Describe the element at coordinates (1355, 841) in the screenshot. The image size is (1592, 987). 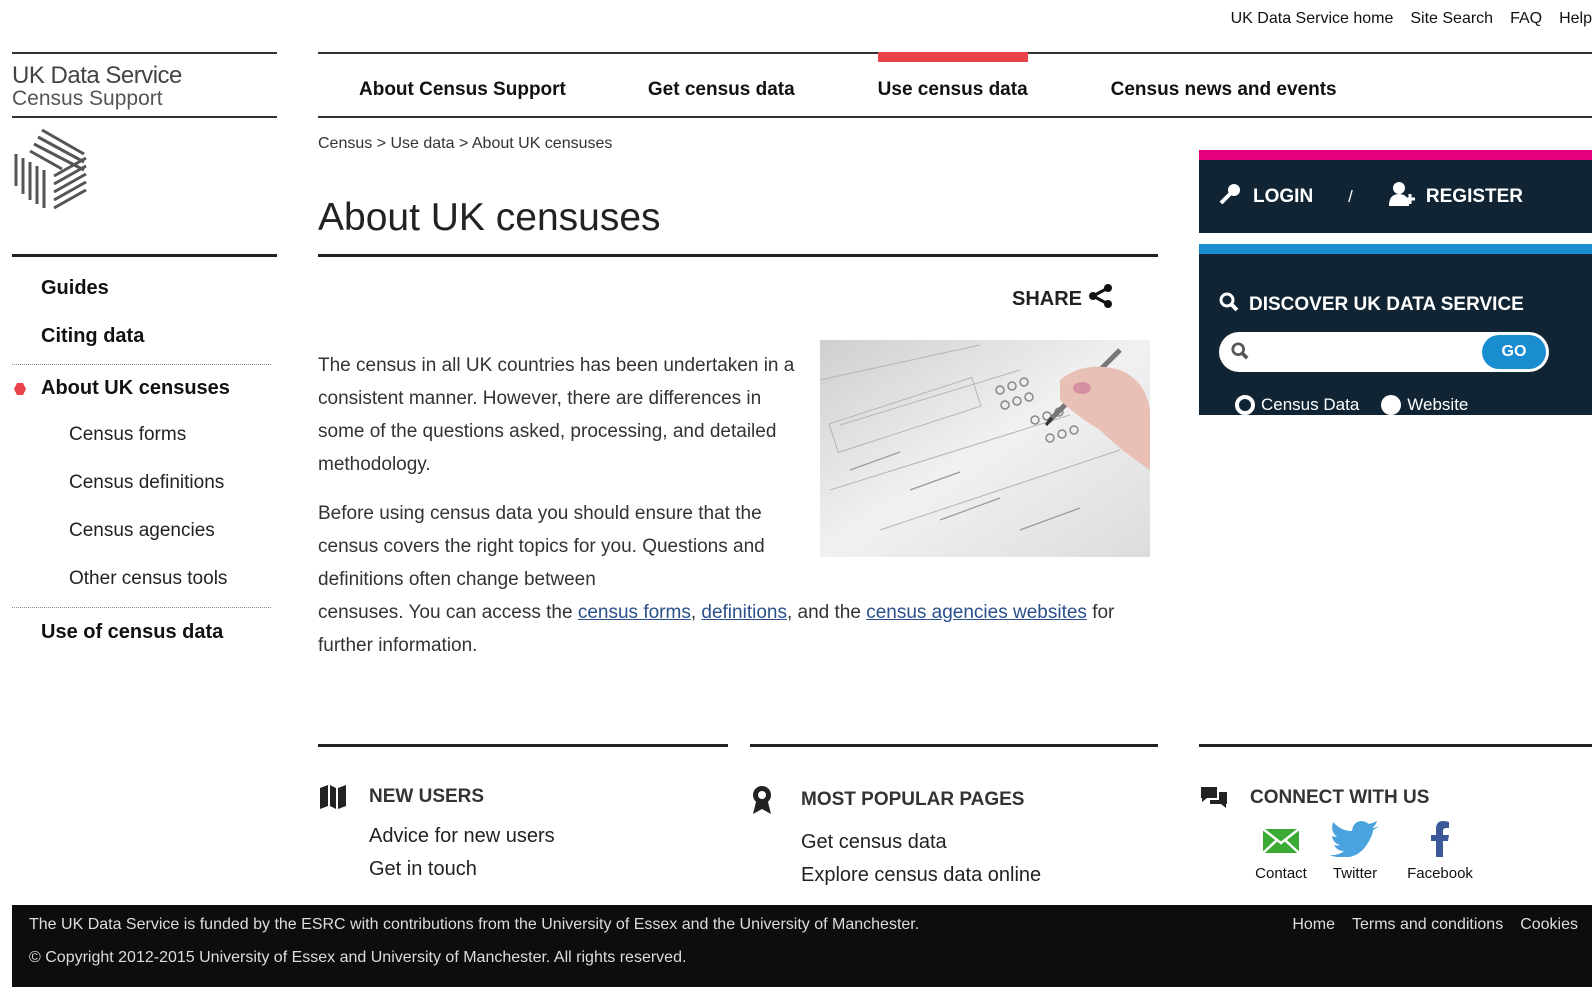
I see `twitter-icon` at that location.